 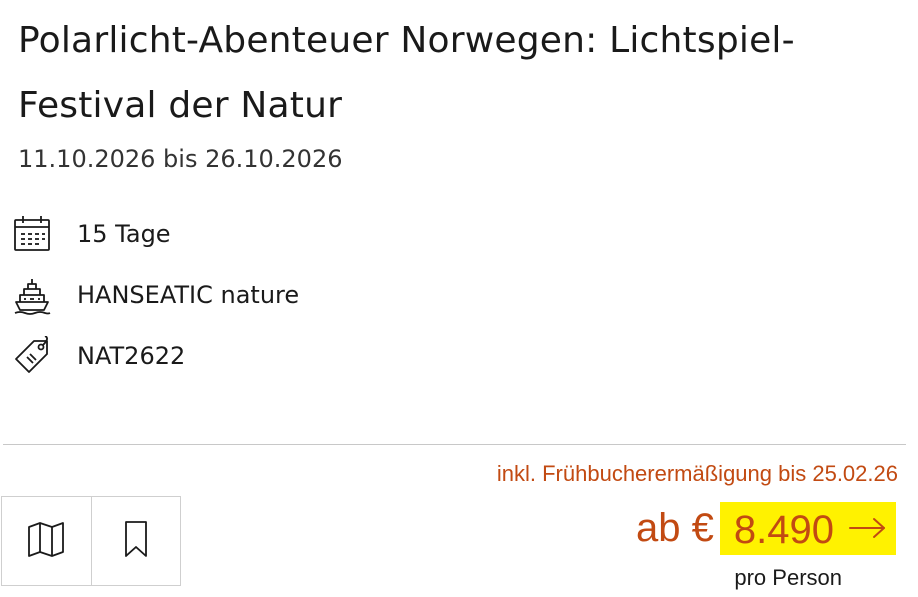 I want to click on price-line: ab € 8.490, so click(x=766, y=528).